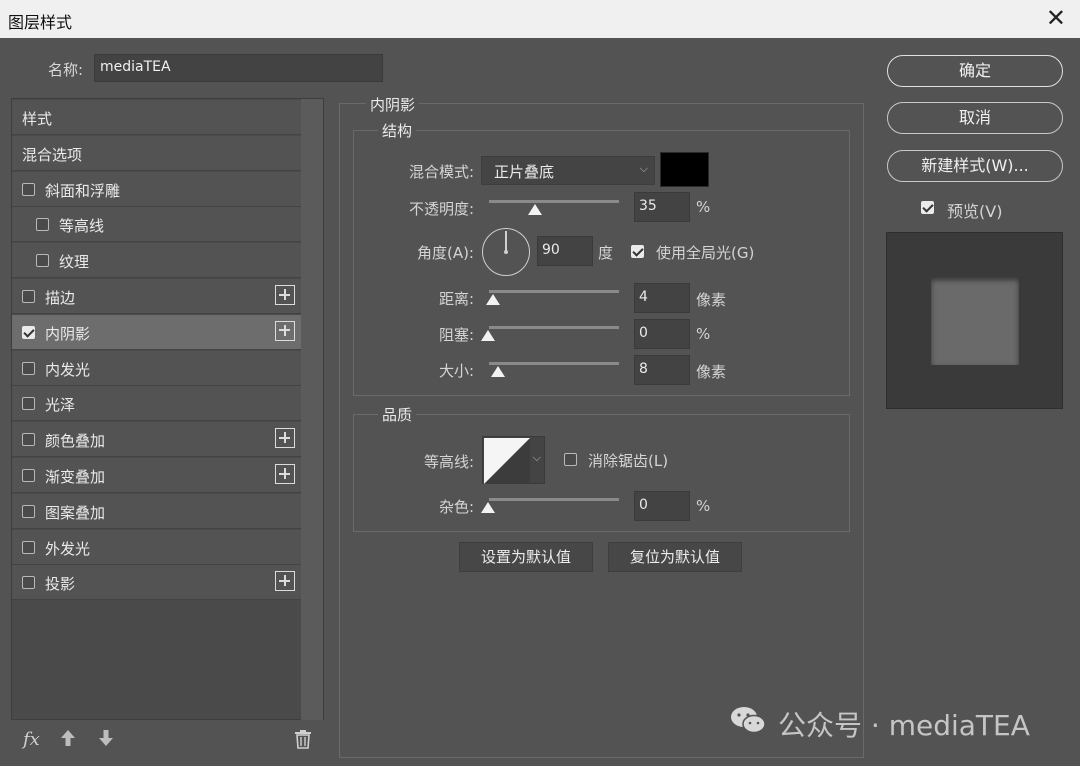 Image resolution: width=1080 pixels, height=766 pixels. Describe the element at coordinates (904, 725) in the screenshot. I see `watermark-text: 公众号 · mediaTEA` at that location.